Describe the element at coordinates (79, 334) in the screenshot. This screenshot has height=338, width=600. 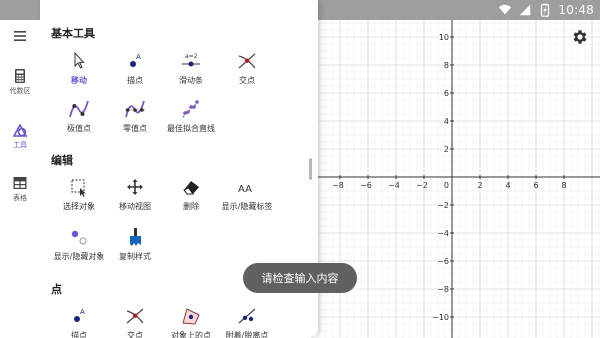
I see `tool-point-2-label: 描点` at that location.